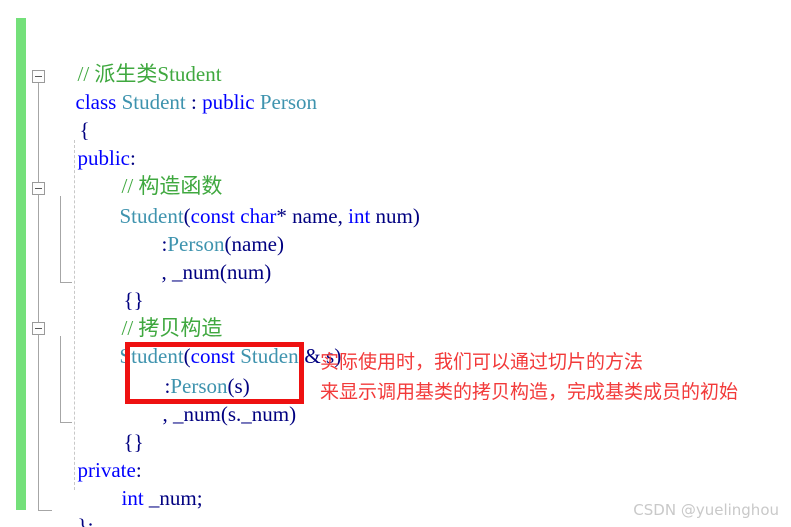 This screenshot has width=791, height=527. I want to click on fold-foot-copy, so click(66, 422).